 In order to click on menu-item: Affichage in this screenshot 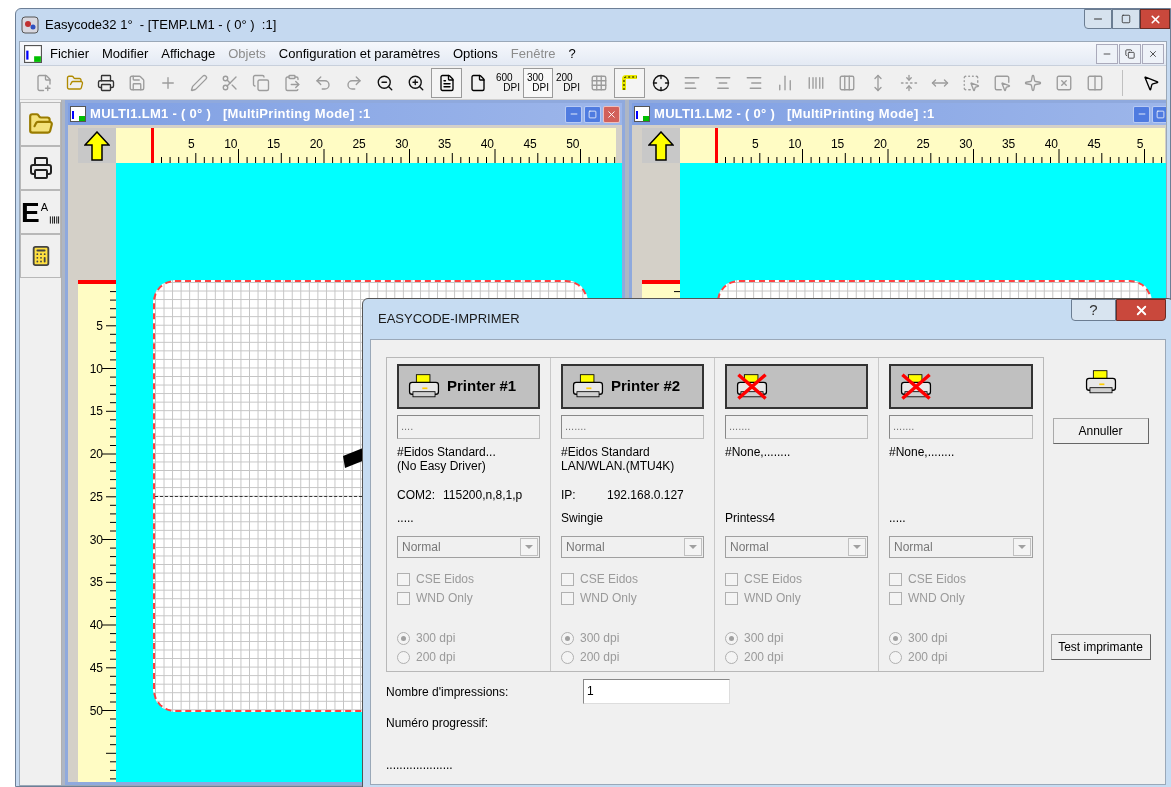, I will do `click(188, 53)`.